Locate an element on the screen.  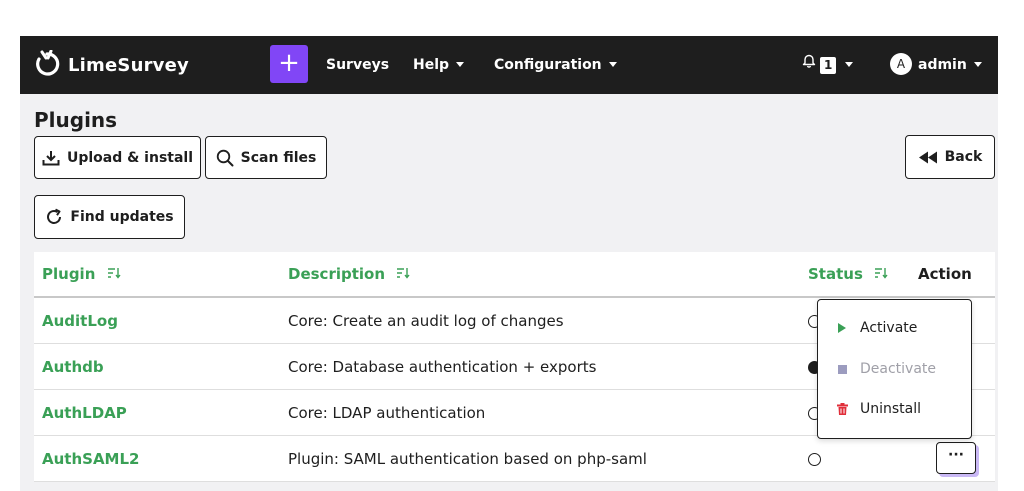
status-inactive-icon is located at coordinates (814, 459).